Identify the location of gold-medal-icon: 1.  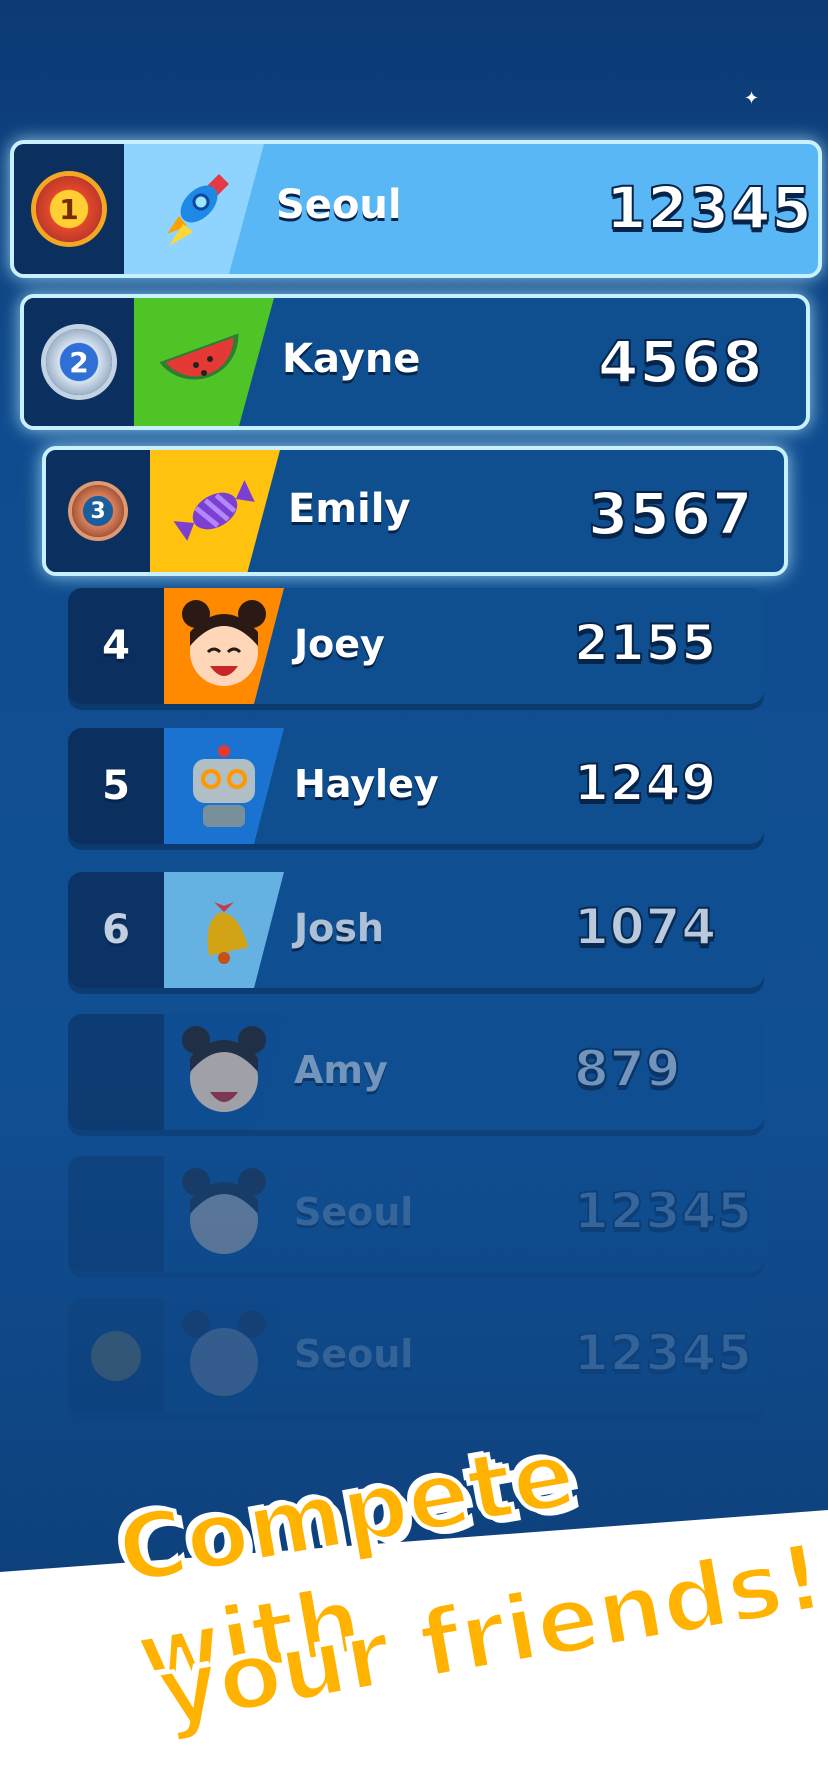
(69, 209).